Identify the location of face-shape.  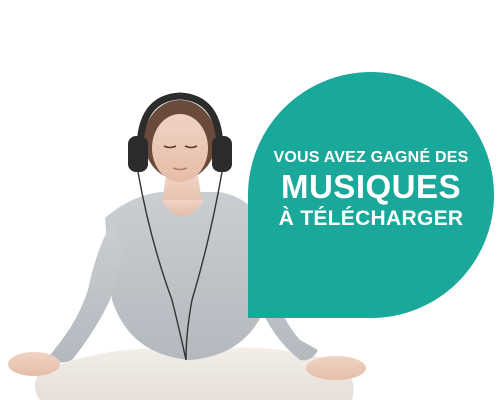
(180, 148).